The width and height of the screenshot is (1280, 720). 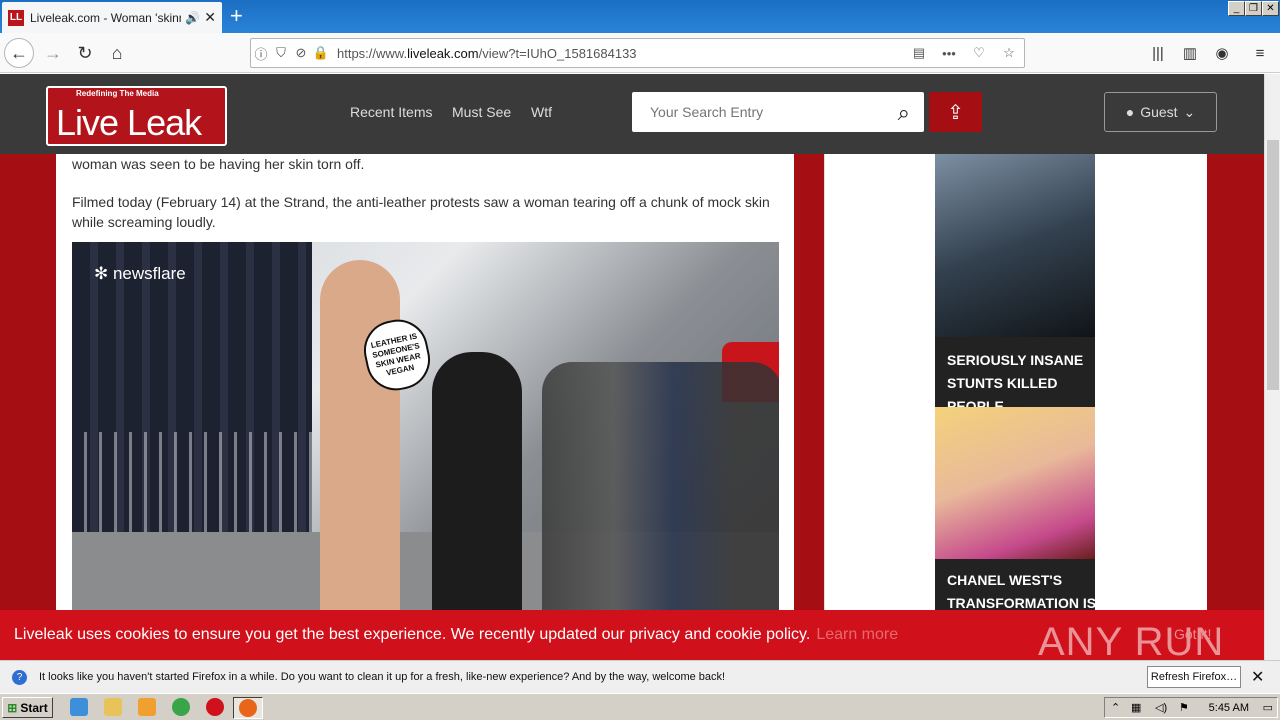 What do you see at coordinates (261, 53) in the screenshot?
I see `info-icon: ⓘ` at bounding box center [261, 53].